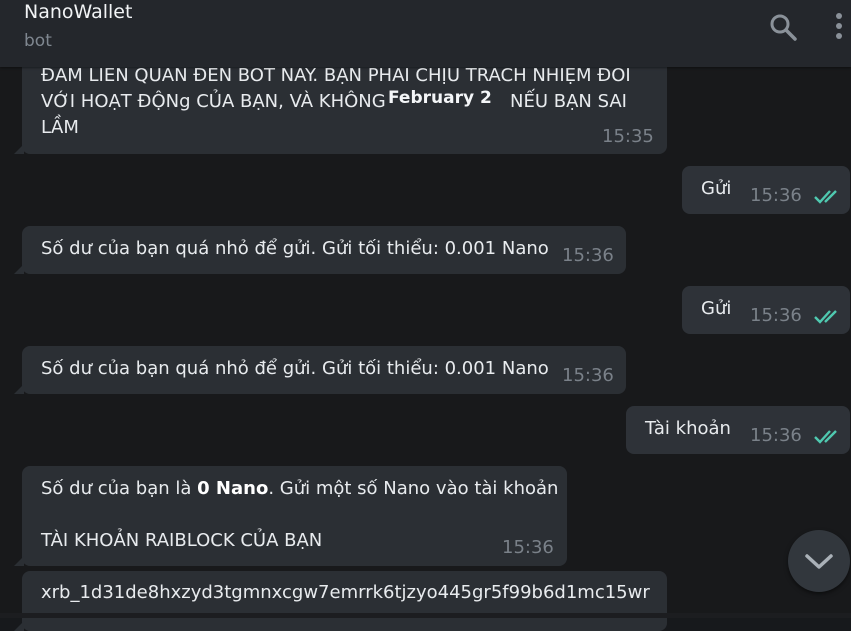  What do you see at coordinates (119, 488) in the screenshot?
I see `balance-prefix: Số dư của bạn là` at bounding box center [119, 488].